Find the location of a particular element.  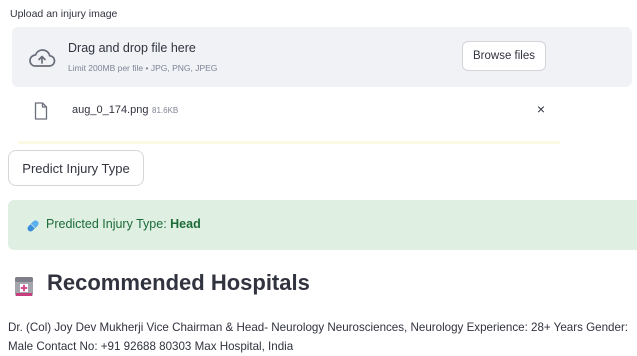

file-size: 81.6KB is located at coordinates (165, 110).